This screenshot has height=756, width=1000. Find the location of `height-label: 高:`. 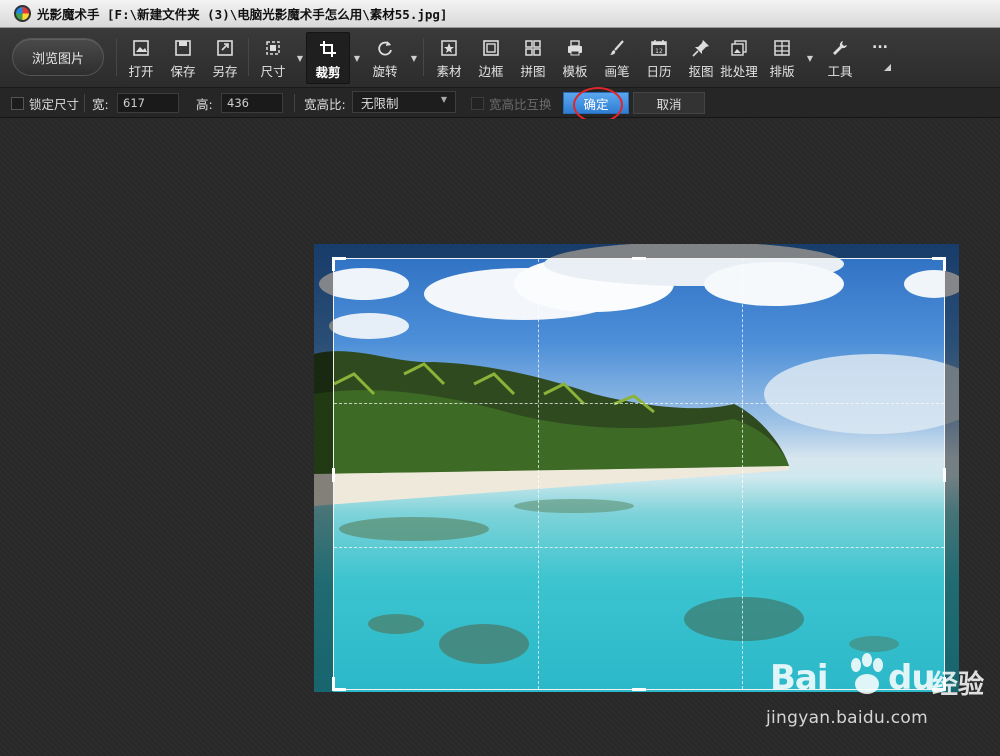

height-label: 高: is located at coordinates (204, 104).